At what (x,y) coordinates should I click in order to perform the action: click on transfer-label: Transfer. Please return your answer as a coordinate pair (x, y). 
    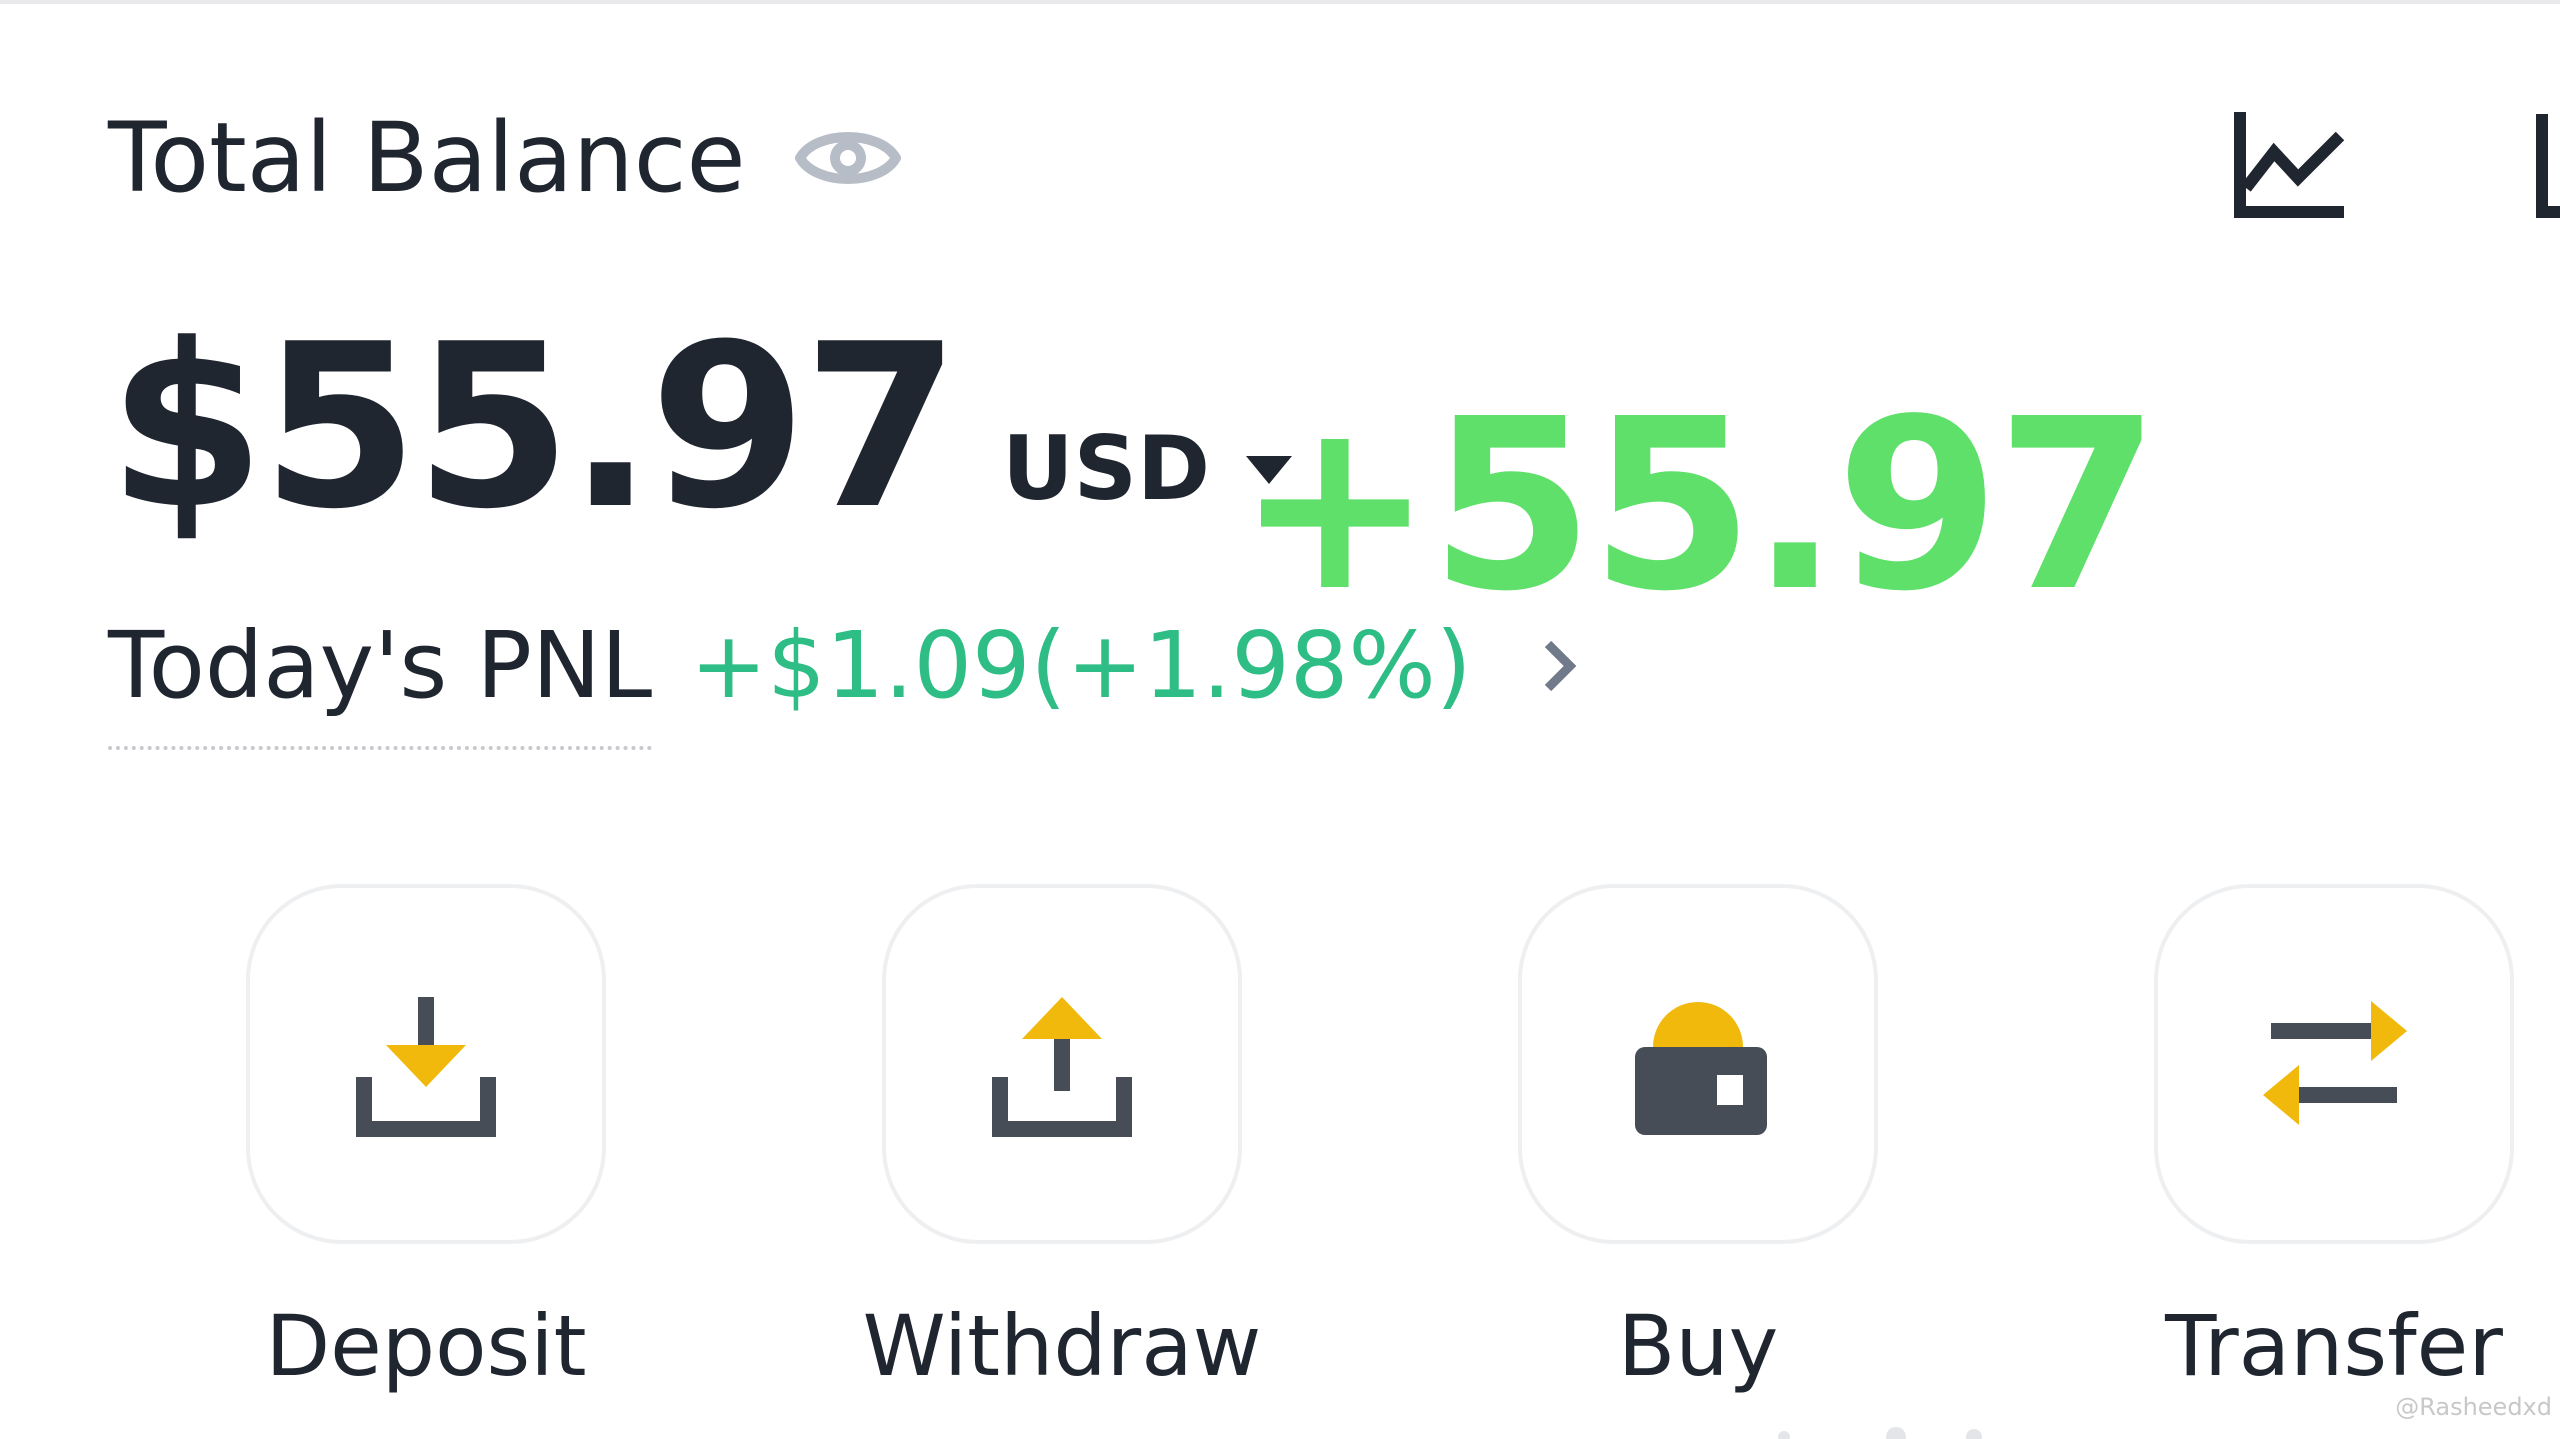
    Looking at the image, I should click on (2334, 1346).